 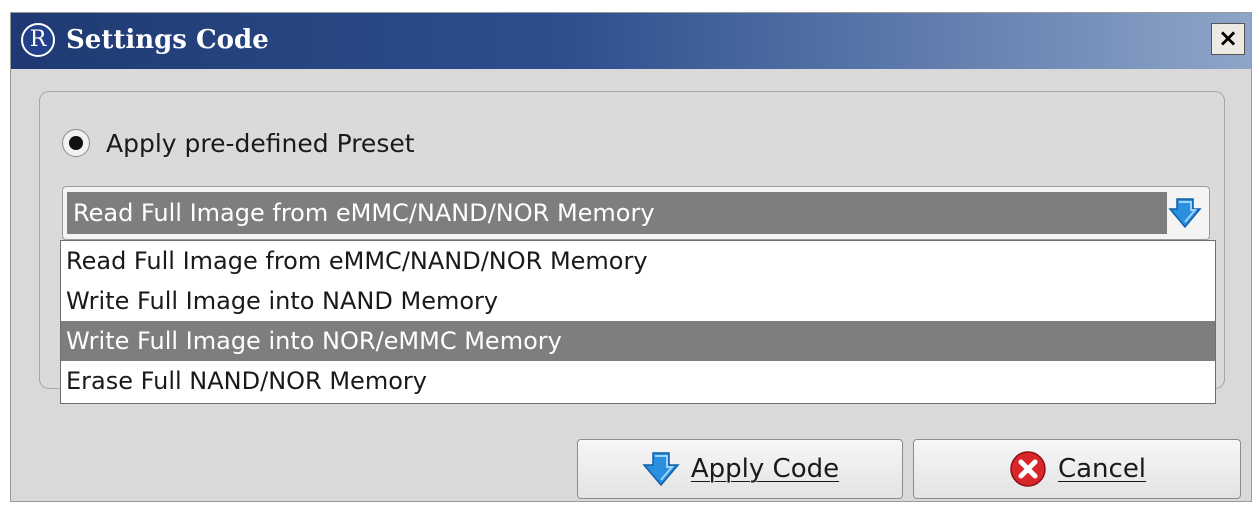 I want to click on cancel-label: Cancel, so click(x=1102, y=469).